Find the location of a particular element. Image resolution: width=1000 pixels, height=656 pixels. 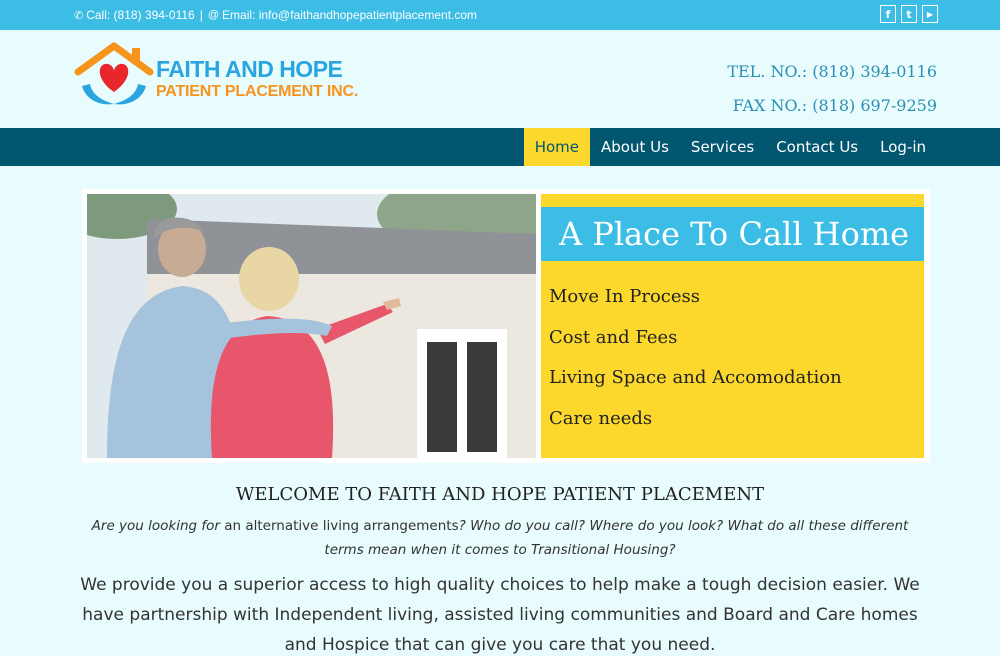

nav-item-home: Home is located at coordinates (556, 147).